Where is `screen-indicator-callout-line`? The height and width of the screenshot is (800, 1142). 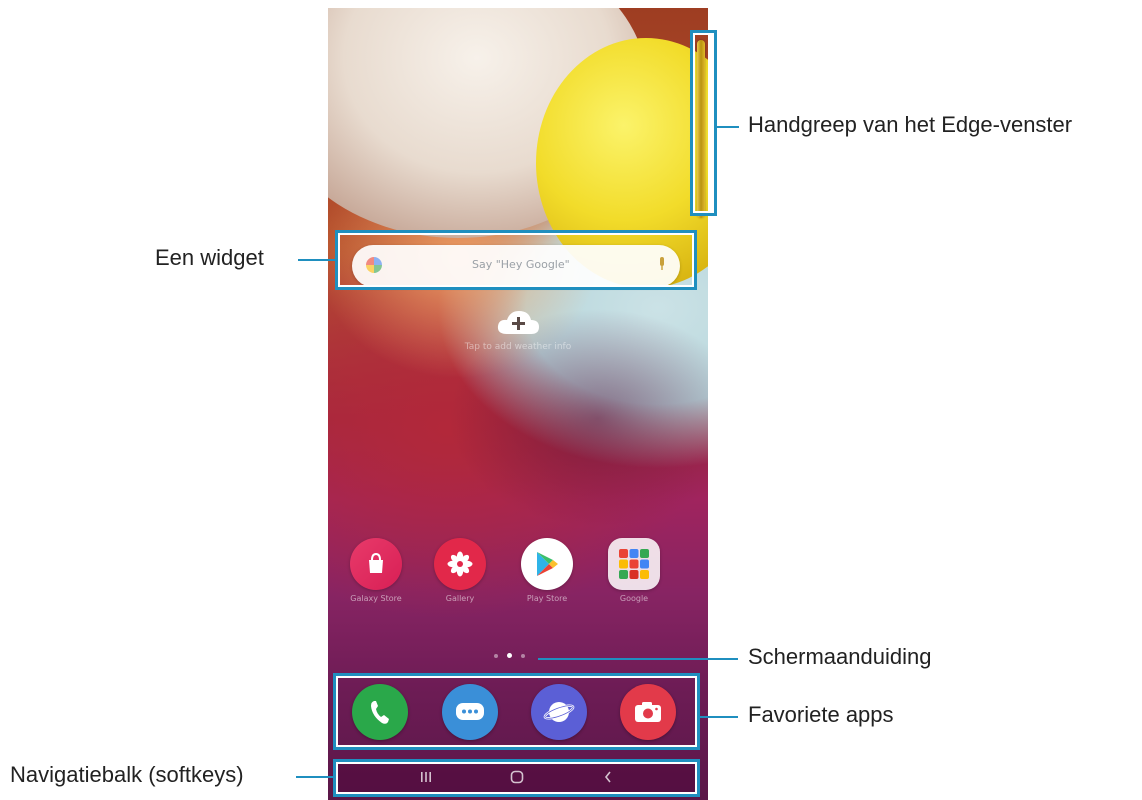 screen-indicator-callout-line is located at coordinates (638, 659).